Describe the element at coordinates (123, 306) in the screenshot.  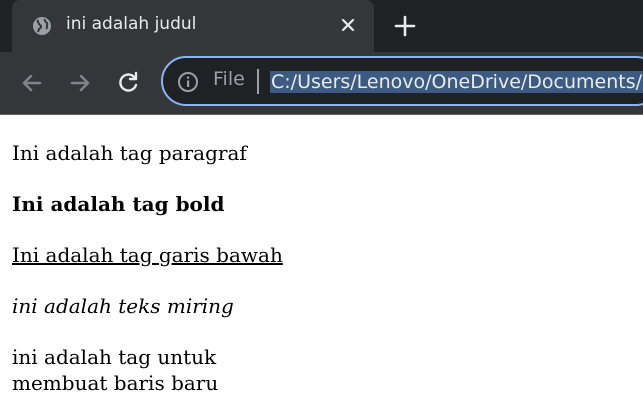
I see `italic-text: ini adalah teks miring` at that location.